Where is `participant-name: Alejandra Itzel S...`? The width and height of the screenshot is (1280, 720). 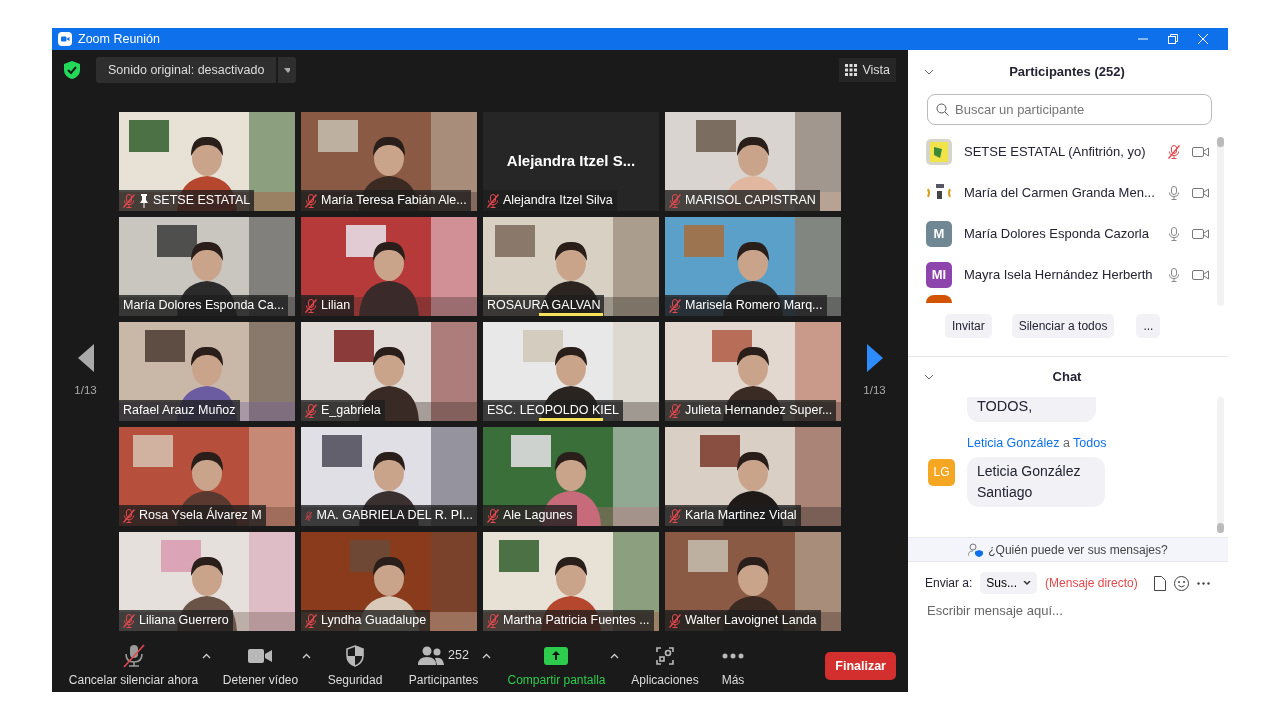 participant-name: Alejandra Itzel S... is located at coordinates (571, 161).